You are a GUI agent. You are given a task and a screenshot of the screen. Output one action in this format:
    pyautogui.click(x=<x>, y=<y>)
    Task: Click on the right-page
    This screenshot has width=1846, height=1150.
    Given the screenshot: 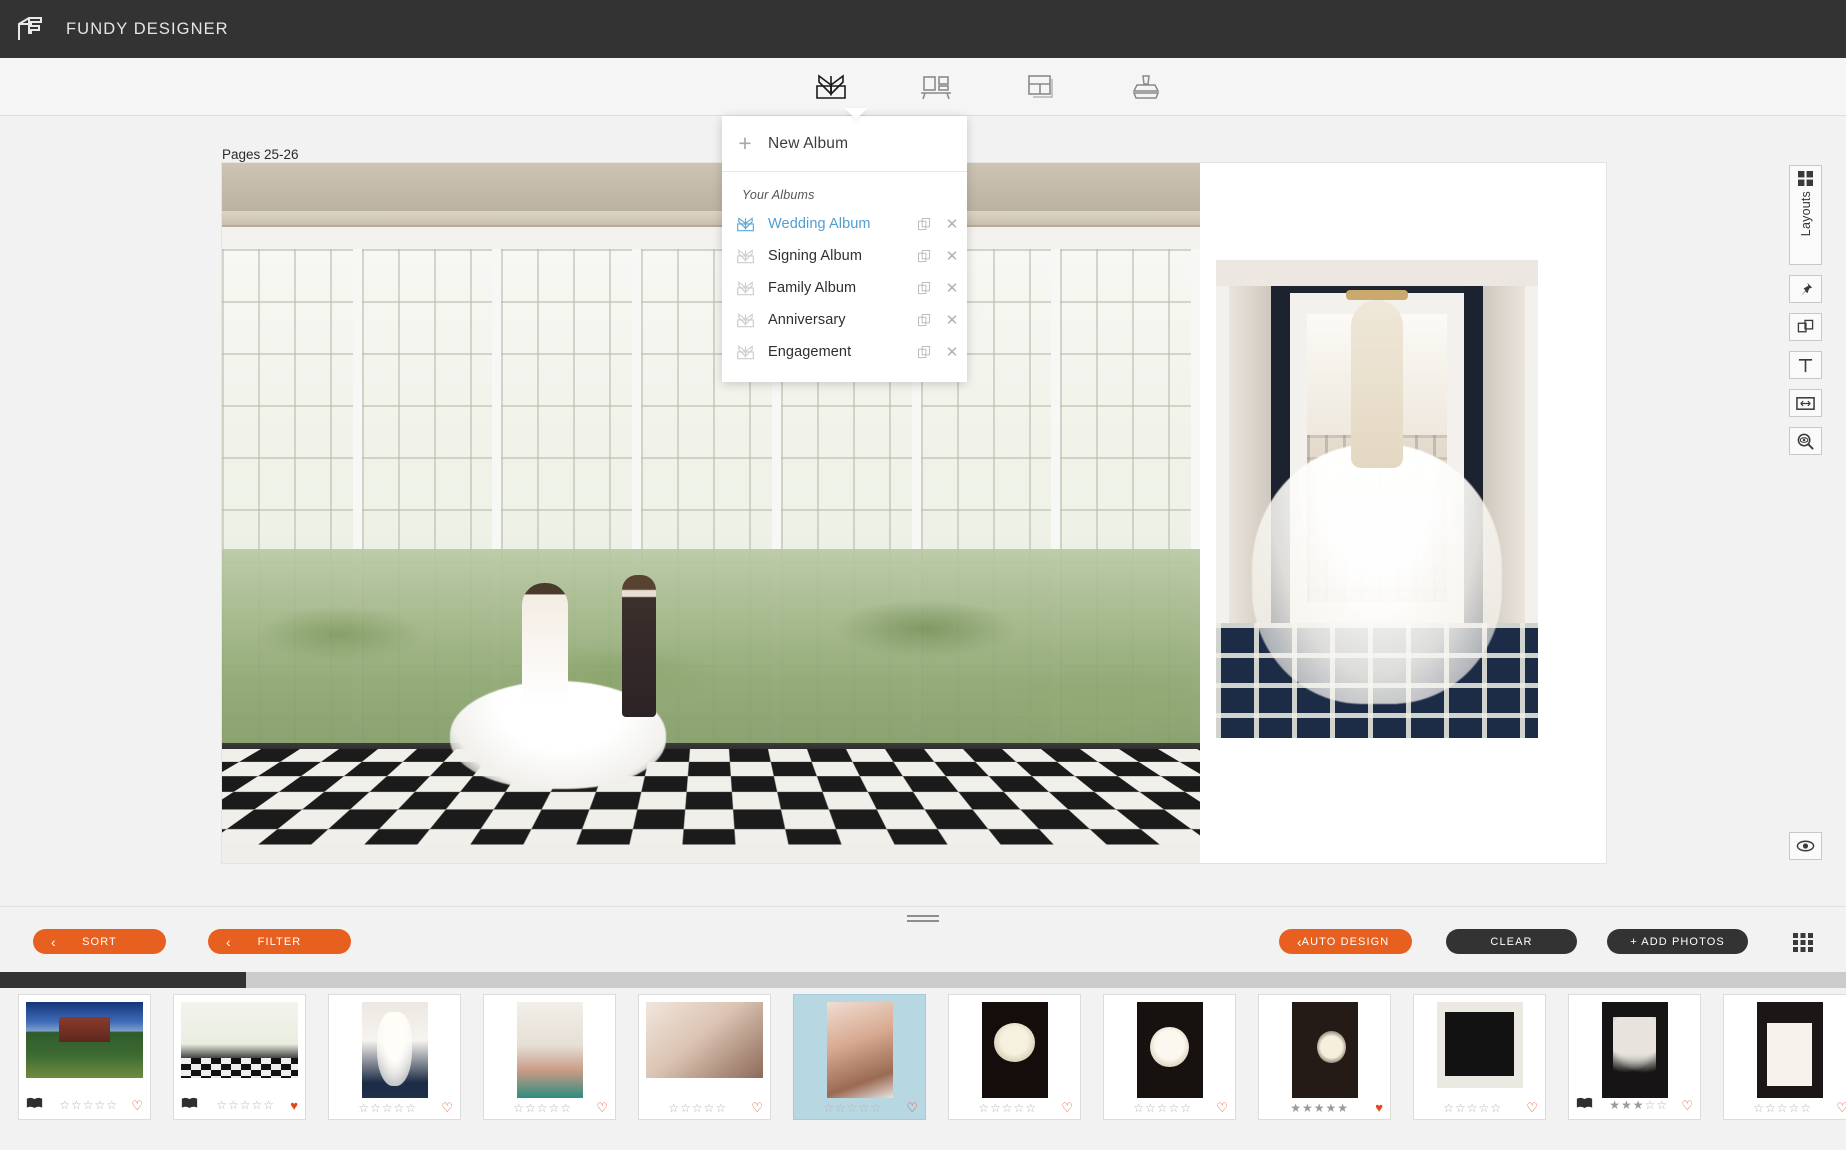 What is the action you would take?
    pyautogui.click(x=1403, y=513)
    